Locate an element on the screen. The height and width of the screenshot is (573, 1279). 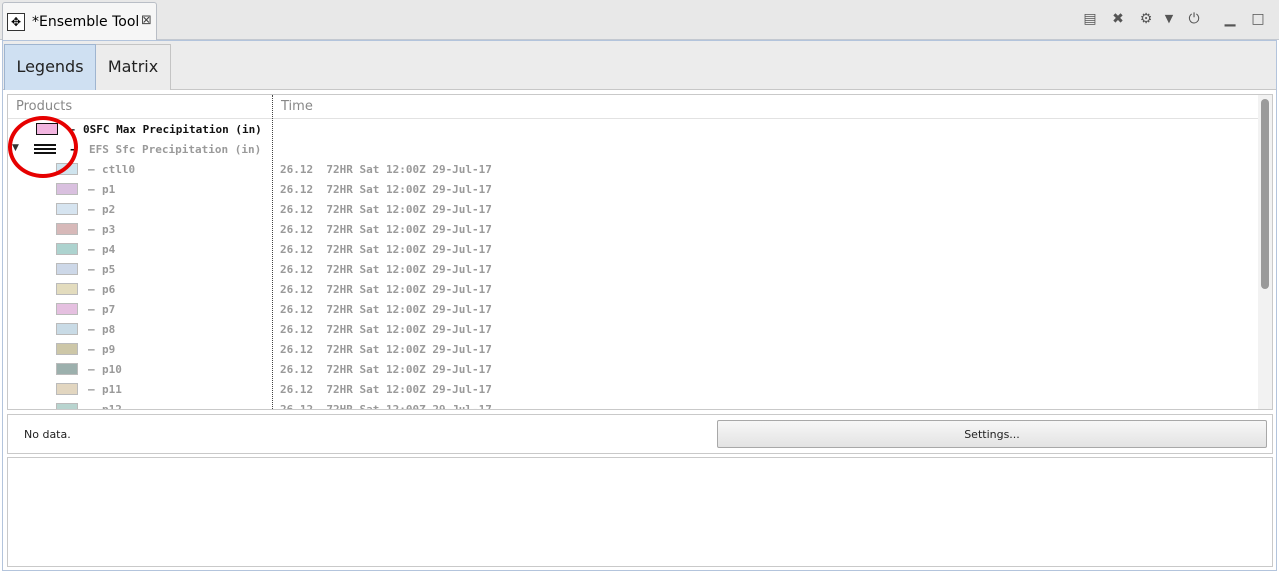
power-icon: ⏻ is located at coordinates (1194, 19).